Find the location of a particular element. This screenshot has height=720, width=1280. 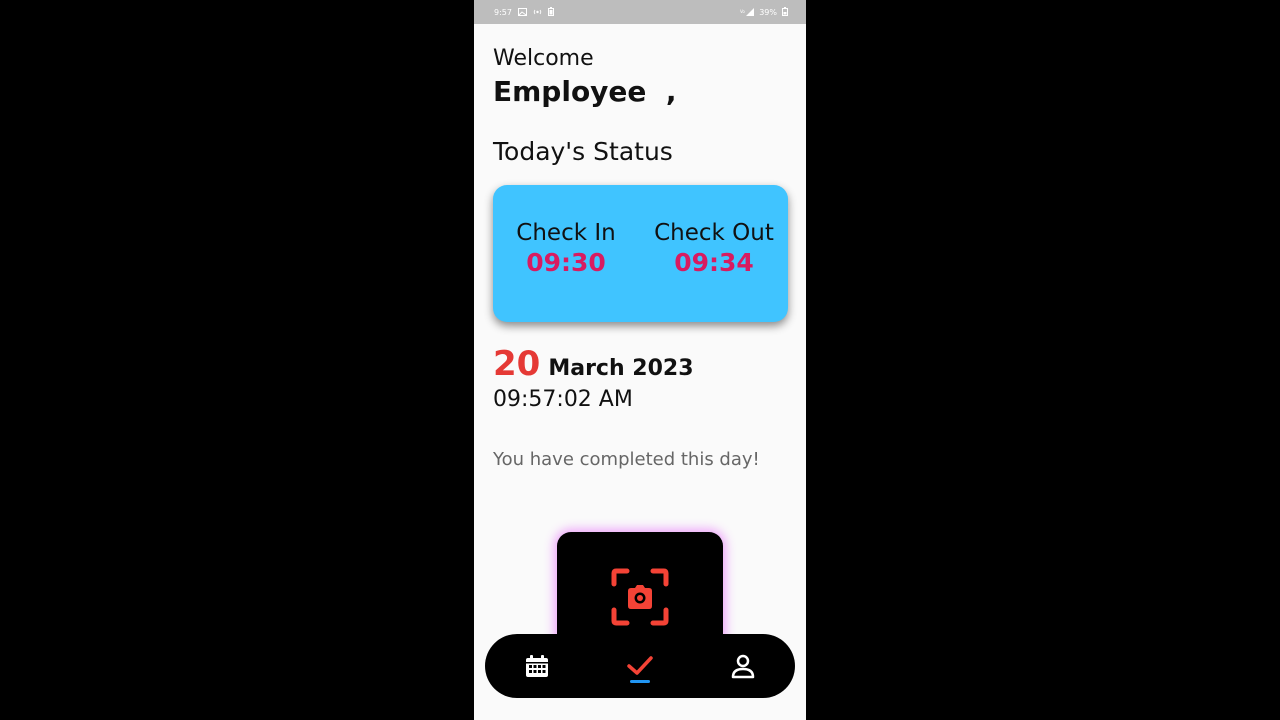

check-in-label: Check In is located at coordinates (566, 233).